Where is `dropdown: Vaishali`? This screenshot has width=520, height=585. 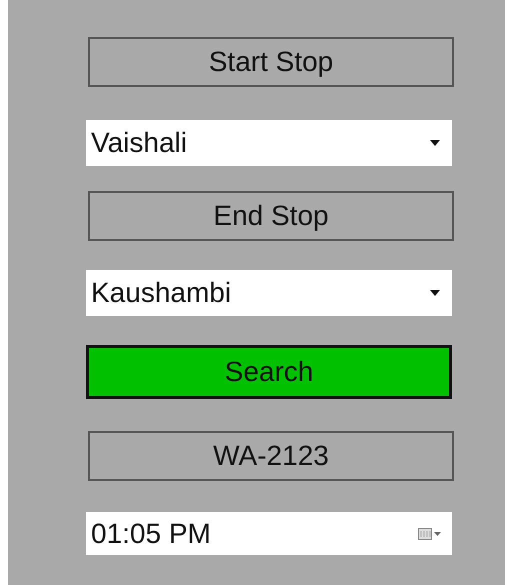
dropdown: Vaishali is located at coordinates (269, 143).